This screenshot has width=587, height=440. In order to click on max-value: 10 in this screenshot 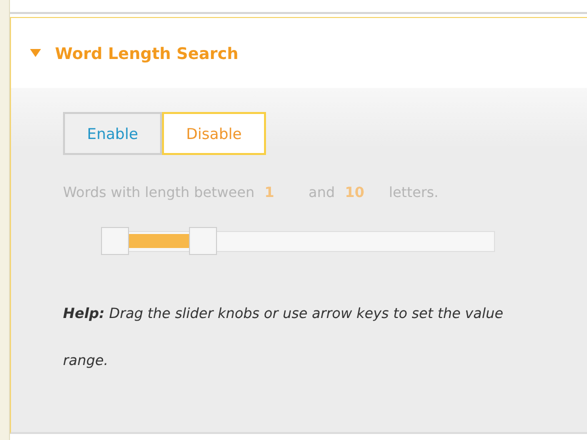, I will do `click(355, 193)`.